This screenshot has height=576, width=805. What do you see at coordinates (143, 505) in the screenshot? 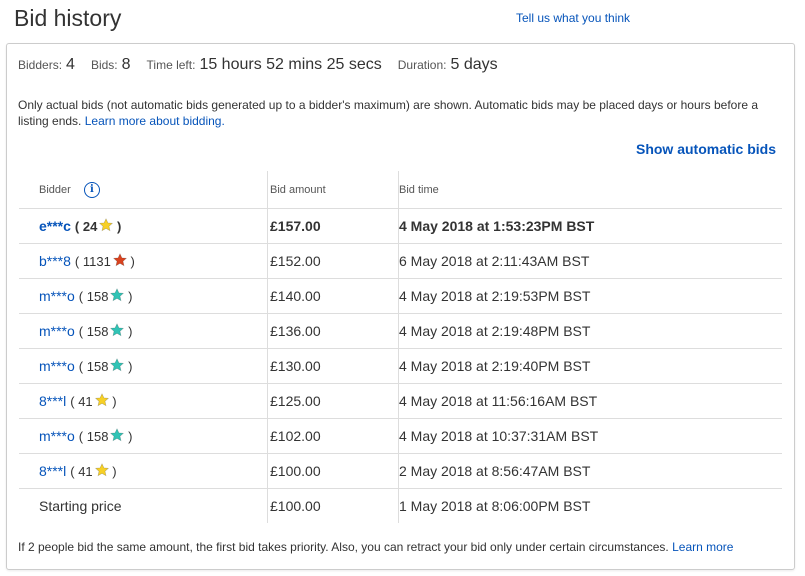
I see `starting-price-label: Starting price` at bounding box center [143, 505].